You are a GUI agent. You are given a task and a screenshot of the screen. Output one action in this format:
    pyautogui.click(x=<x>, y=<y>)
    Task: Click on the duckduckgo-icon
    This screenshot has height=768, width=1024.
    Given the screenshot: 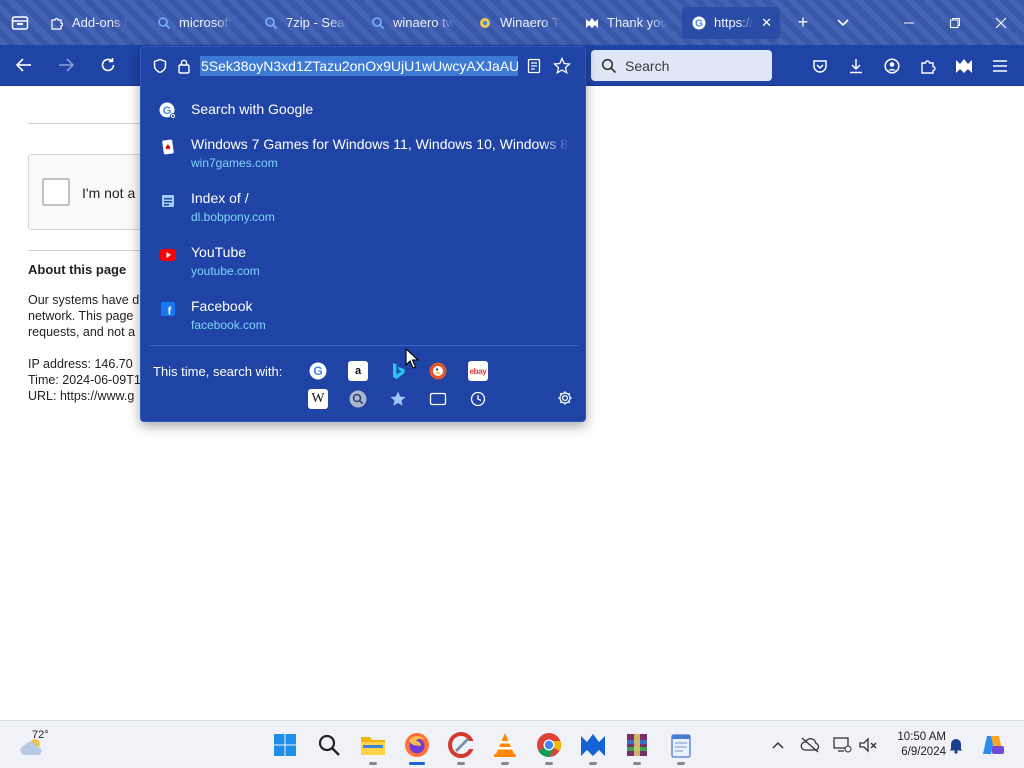 What is the action you would take?
    pyautogui.click(x=438, y=371)
    